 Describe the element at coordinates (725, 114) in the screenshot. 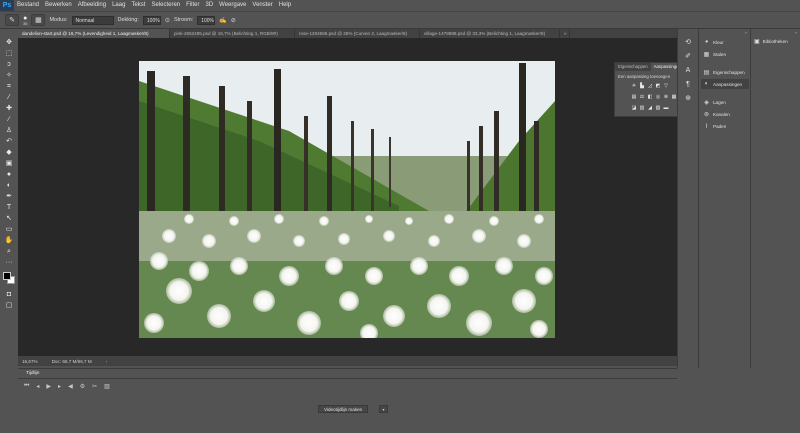

I see `dock-item-kanalen: ⊚ Kanalen` at that location.